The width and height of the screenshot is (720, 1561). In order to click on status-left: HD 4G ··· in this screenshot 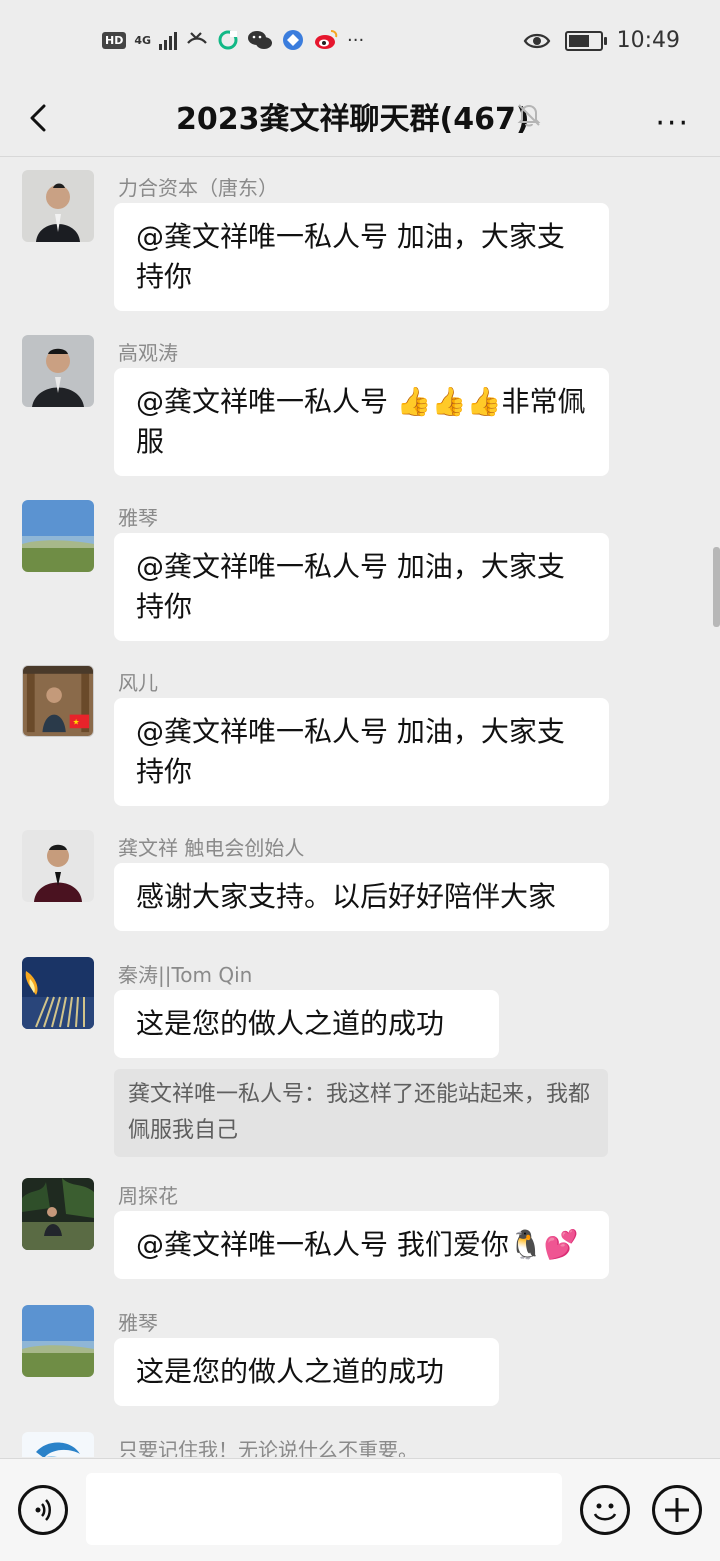, I will do `click(233, 40)`.